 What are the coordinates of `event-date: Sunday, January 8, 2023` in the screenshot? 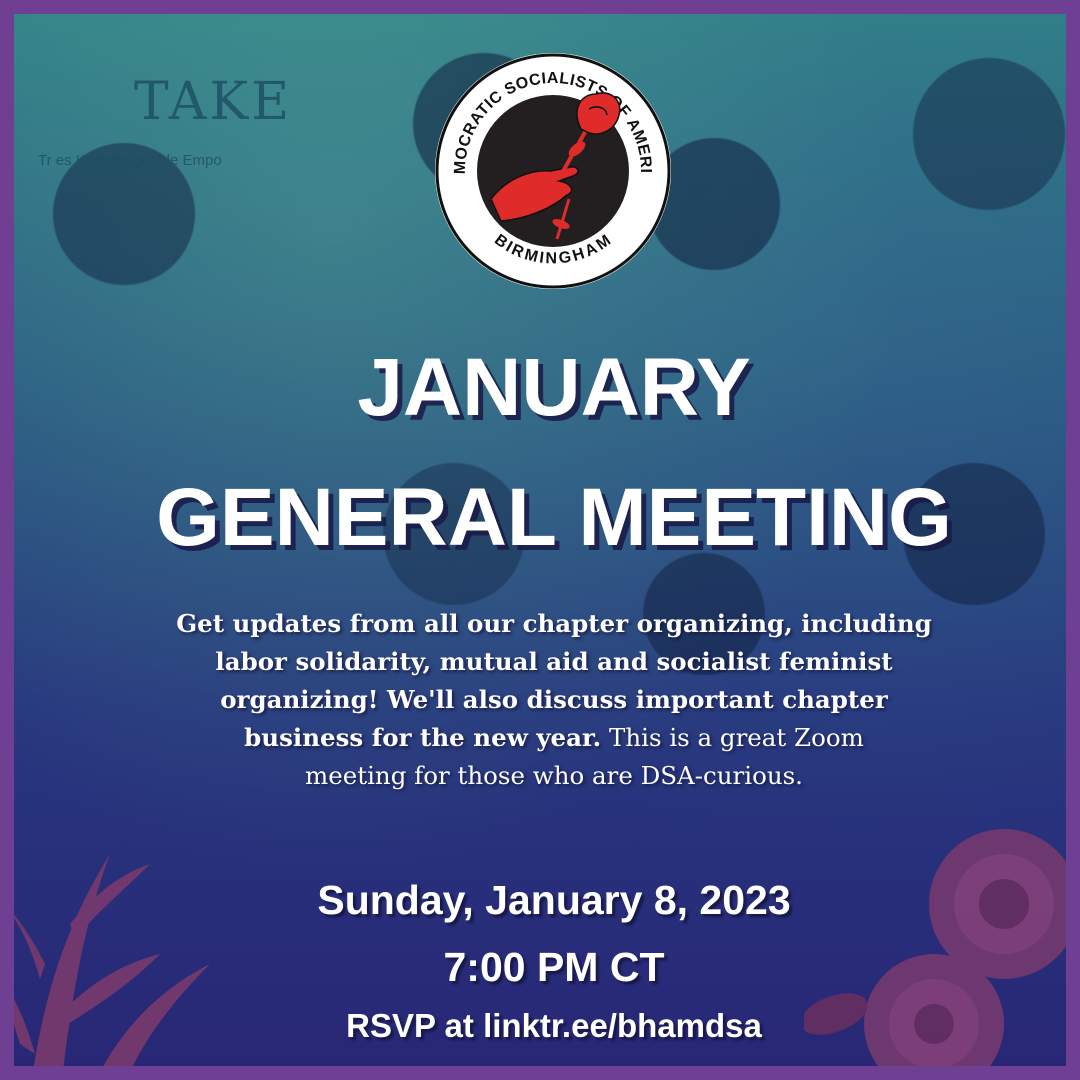 It's located at (554, 900).